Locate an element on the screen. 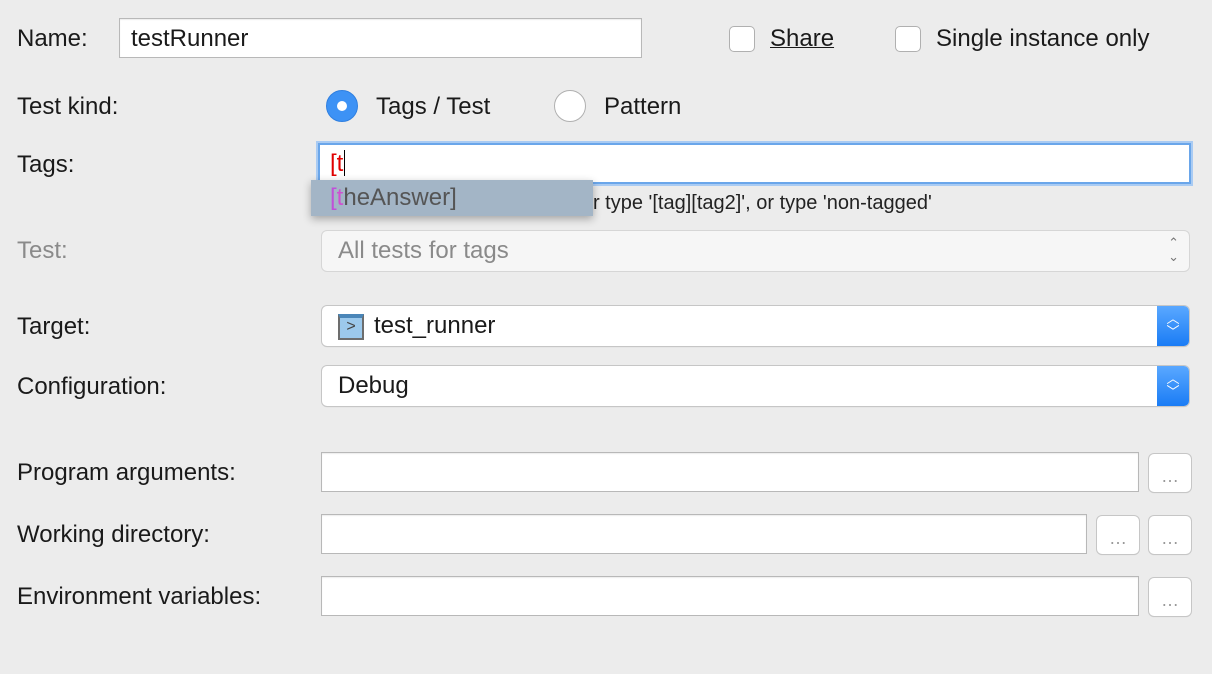  single-instance-label: Single instance only is located at coordinates (1042, 39).